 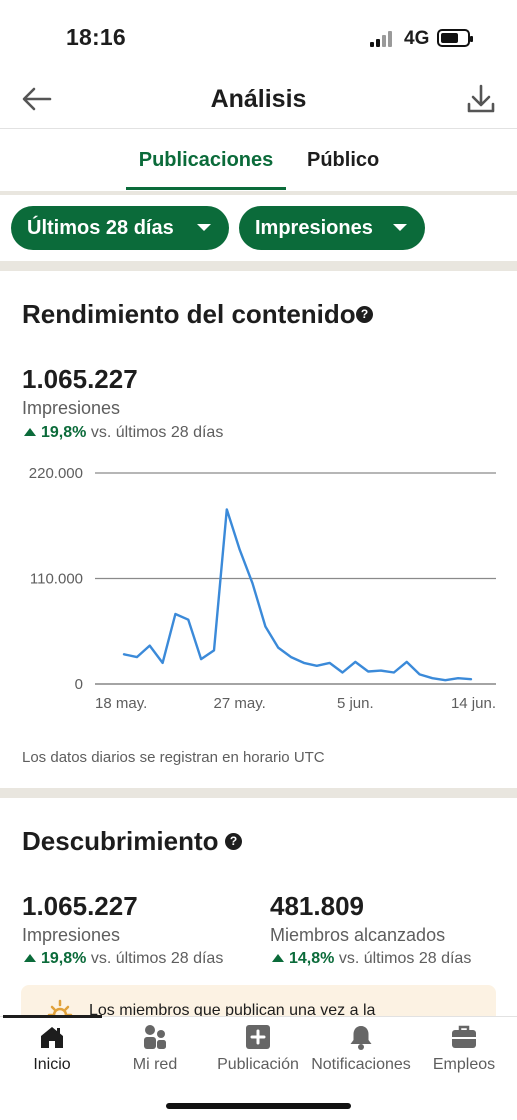 What do you see at coordinates (100, 227) in the screenshot?
I see `period-filter-label: Últimos 28 días` at bounding box center [100, 227].